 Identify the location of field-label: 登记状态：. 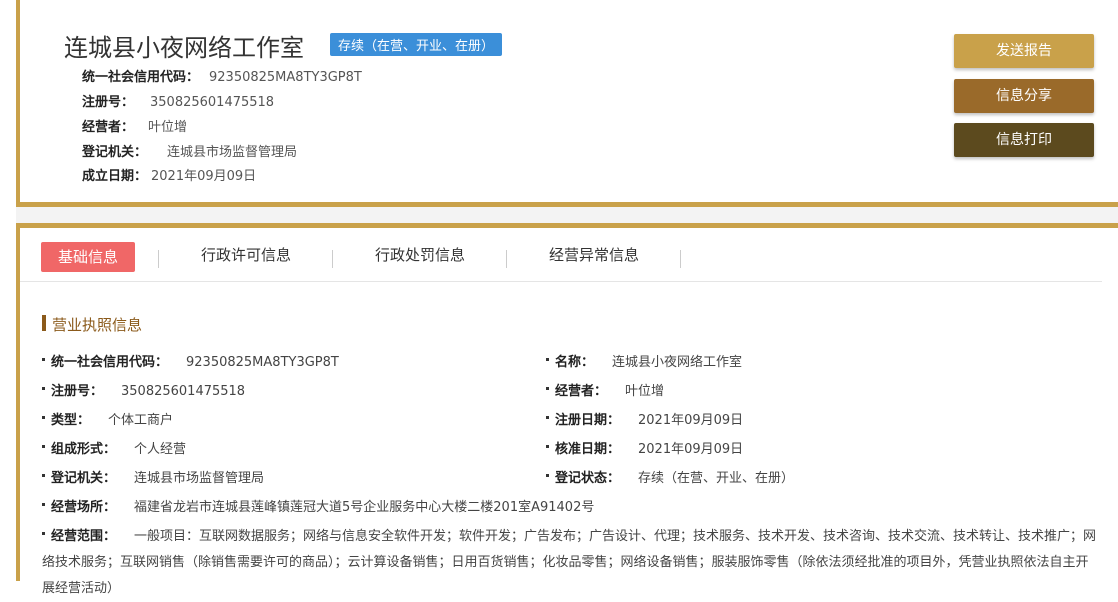
(588, 478).